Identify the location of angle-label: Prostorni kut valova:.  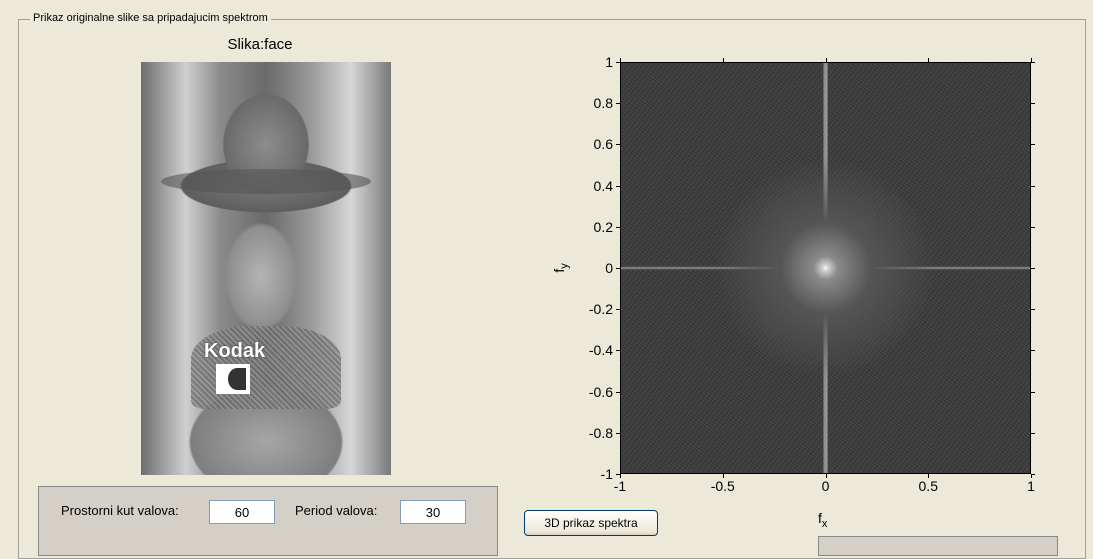
(120, 510).